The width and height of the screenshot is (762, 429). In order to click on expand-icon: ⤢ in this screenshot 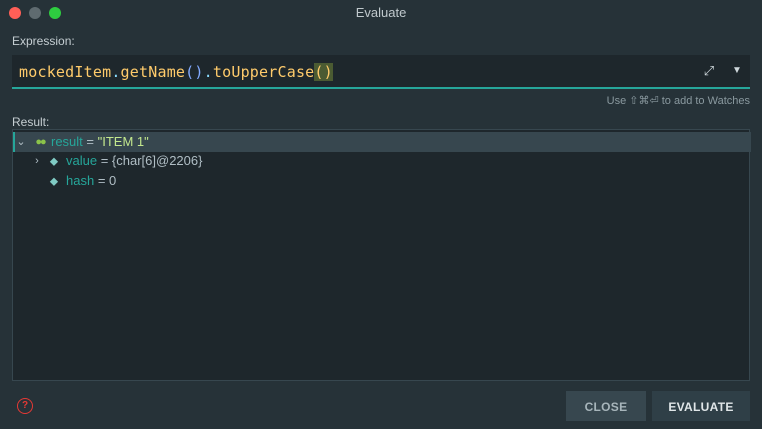, I will do `click(709, 71)`.